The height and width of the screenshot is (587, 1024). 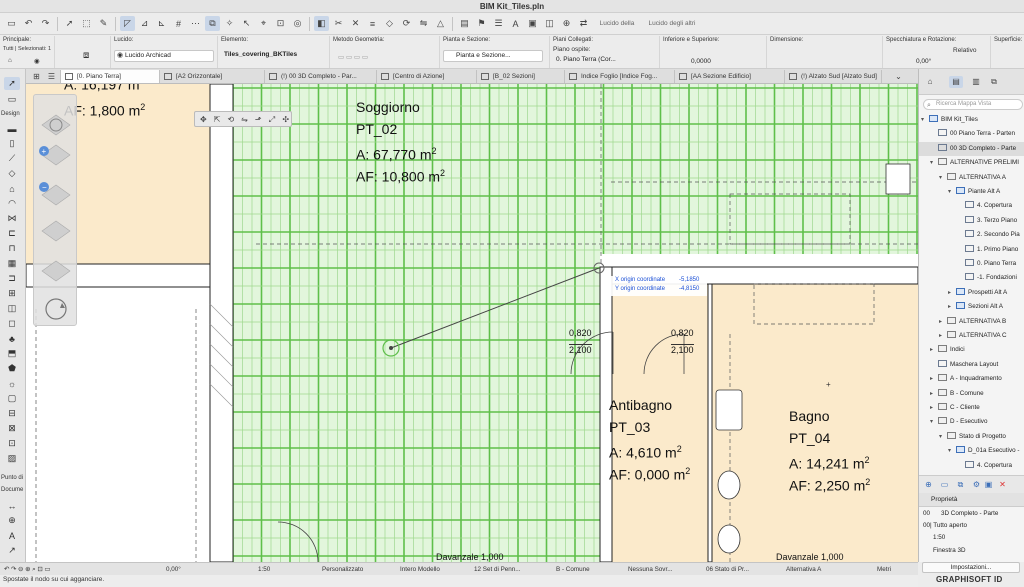 I want to click on suspend-groups-icon: ⧉, so click(x=212, y=23).